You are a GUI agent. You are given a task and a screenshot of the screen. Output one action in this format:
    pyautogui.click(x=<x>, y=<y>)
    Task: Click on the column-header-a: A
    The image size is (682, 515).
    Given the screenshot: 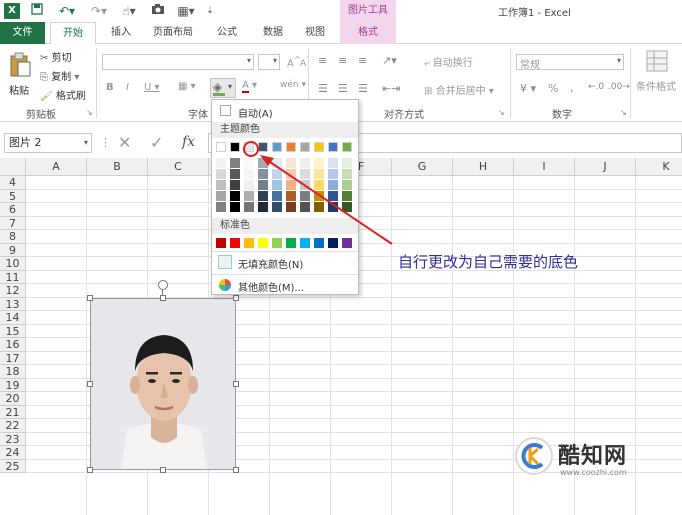 What is the action you would take?
    pyautogui.click(x=56, y=167)
    